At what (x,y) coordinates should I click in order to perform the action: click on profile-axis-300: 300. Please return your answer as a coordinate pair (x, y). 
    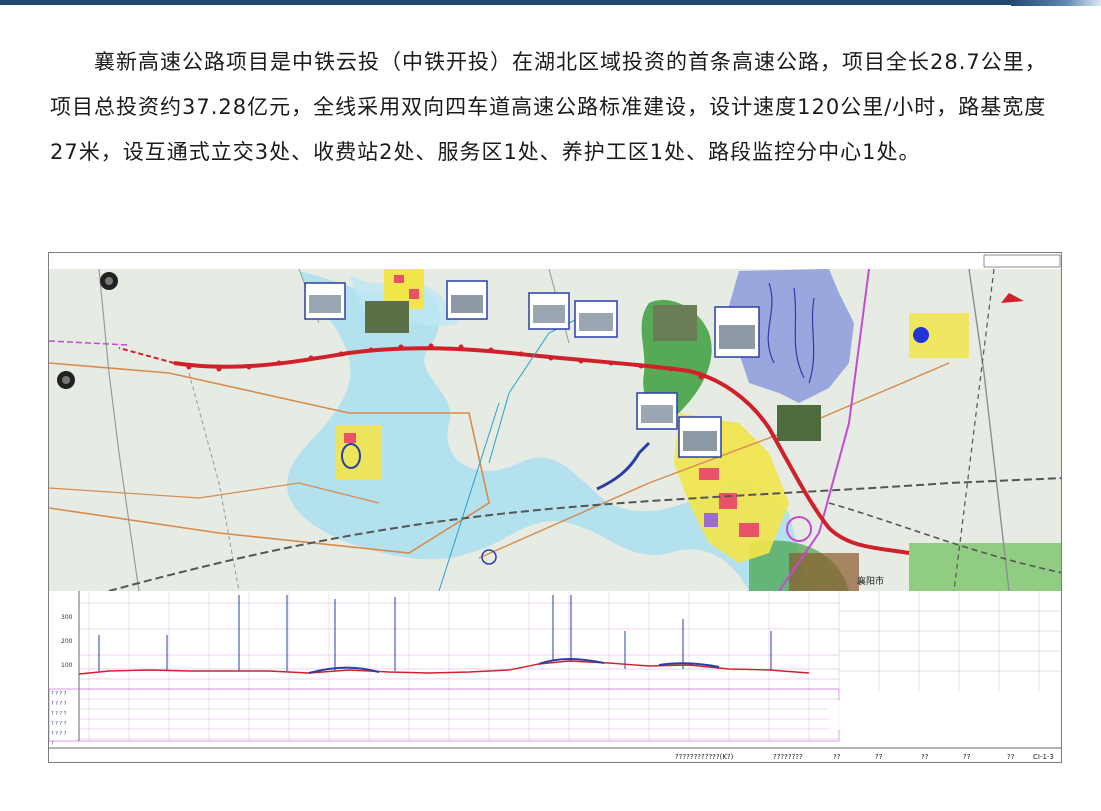
    Looking at the image, I should click on (67, 617).